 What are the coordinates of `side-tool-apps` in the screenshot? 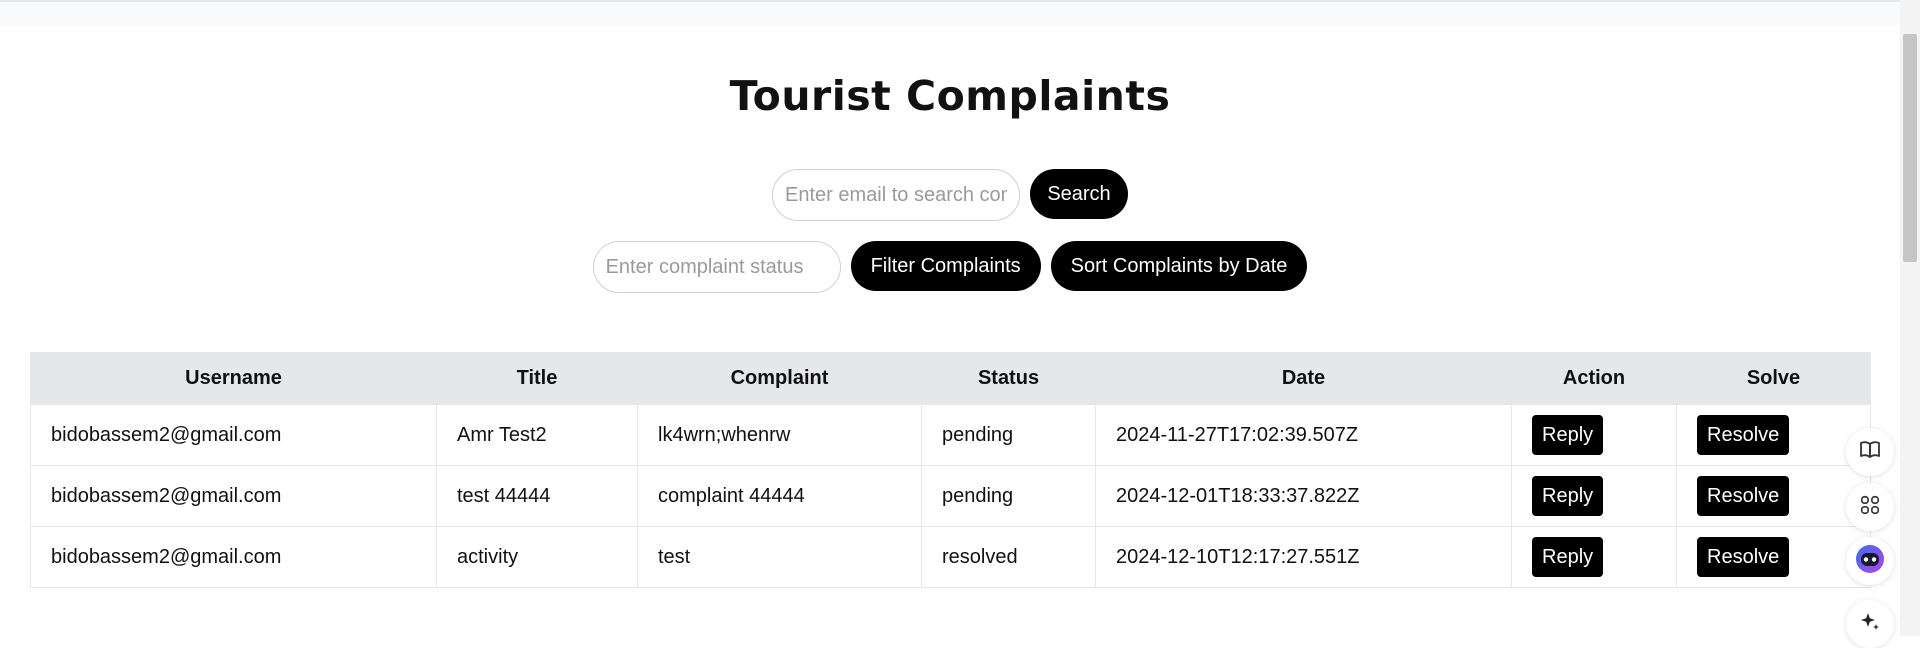 It's located at (1870, 507).